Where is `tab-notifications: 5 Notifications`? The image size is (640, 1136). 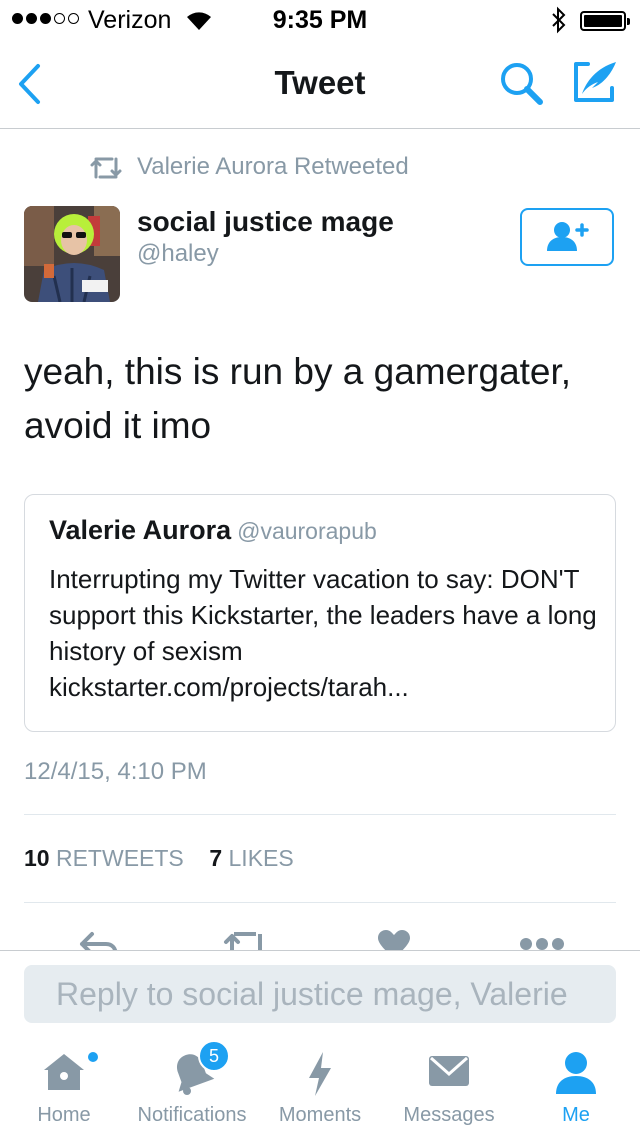 tab-notifications: 5 Notifications is located at coordinates (192, 1086).